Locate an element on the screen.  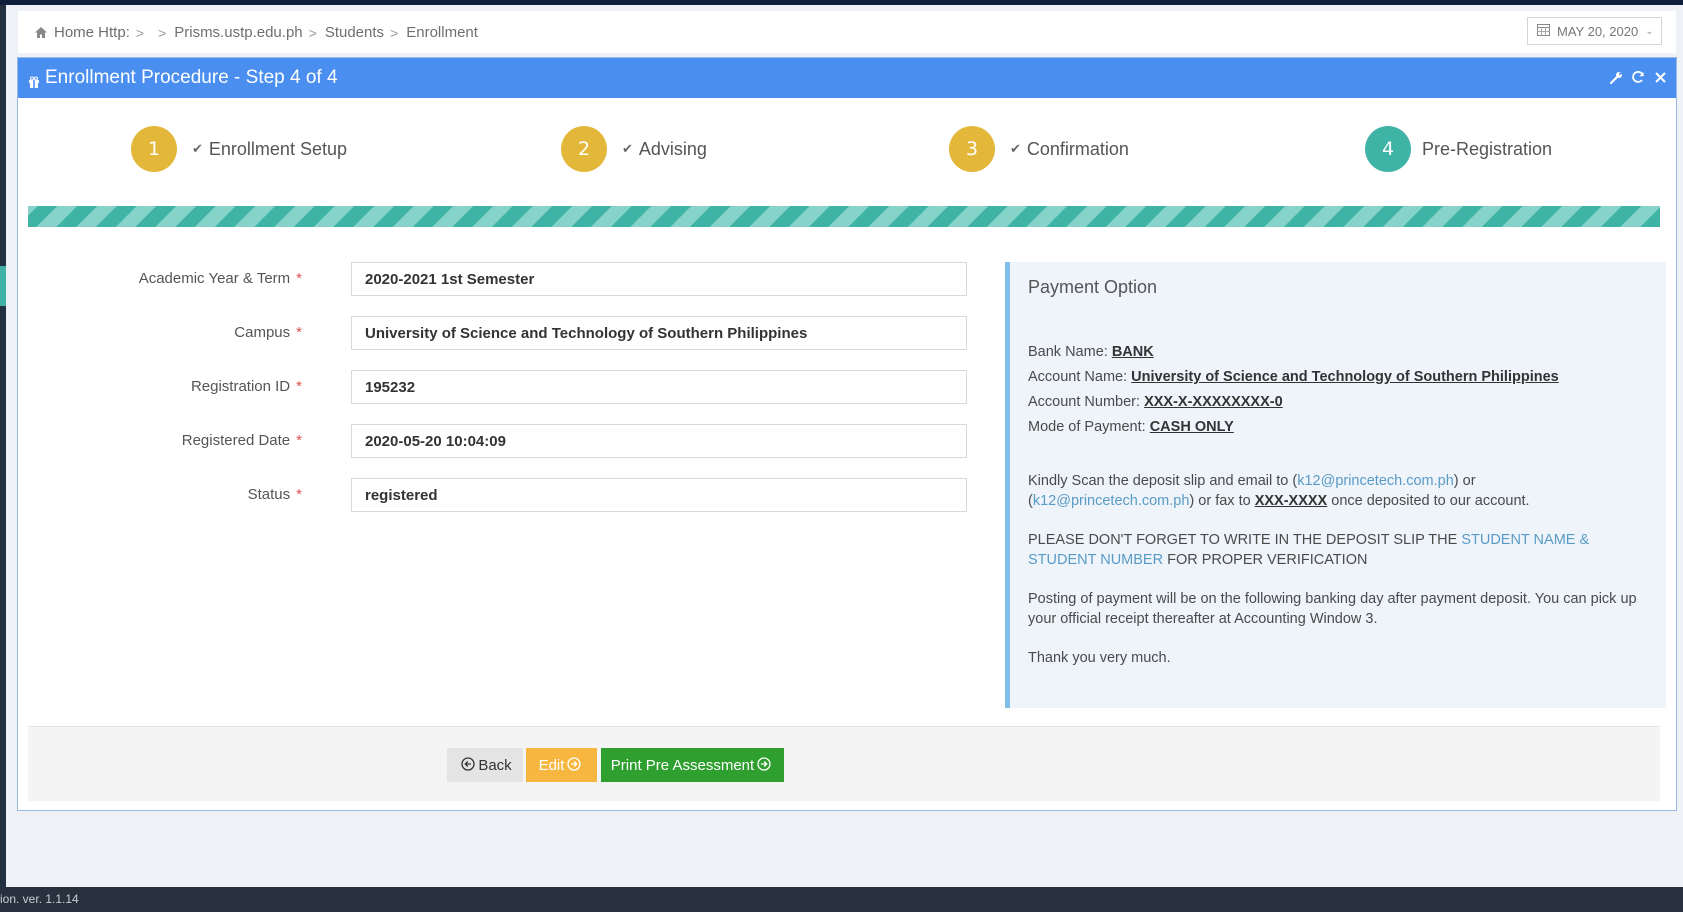
date-picker-button: MAY 20, 2020 ⌄ is located at coordinates (1594, 31).